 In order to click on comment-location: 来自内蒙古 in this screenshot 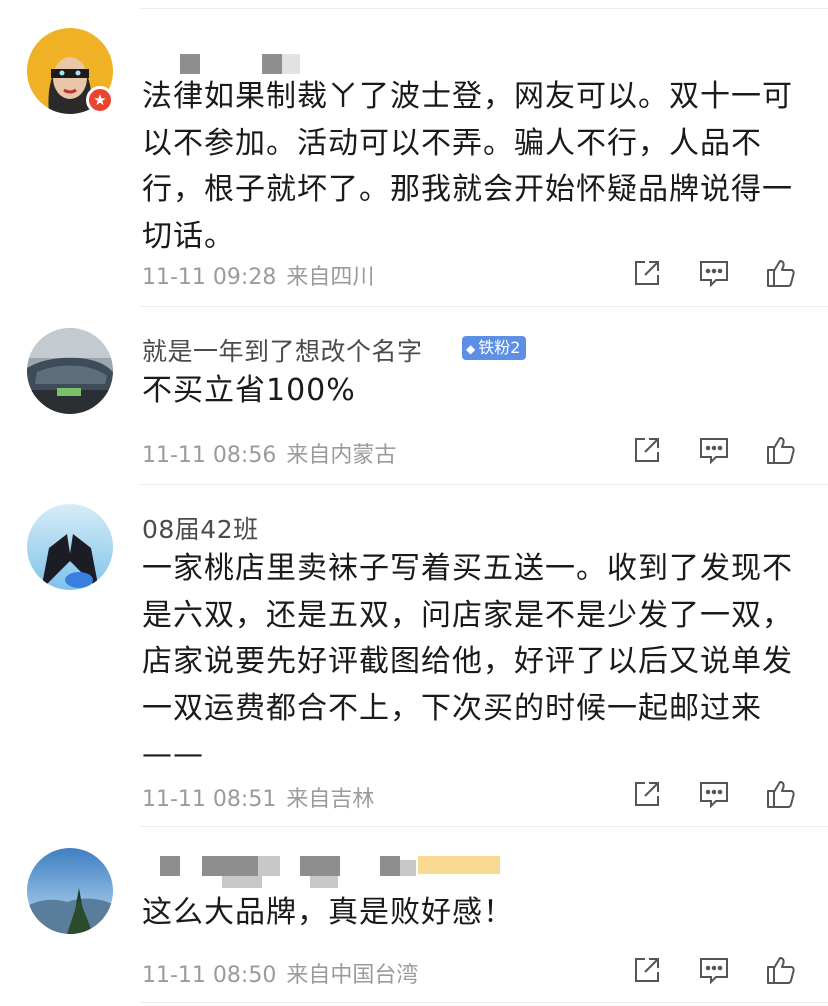, I will do `click(341, 455)`.